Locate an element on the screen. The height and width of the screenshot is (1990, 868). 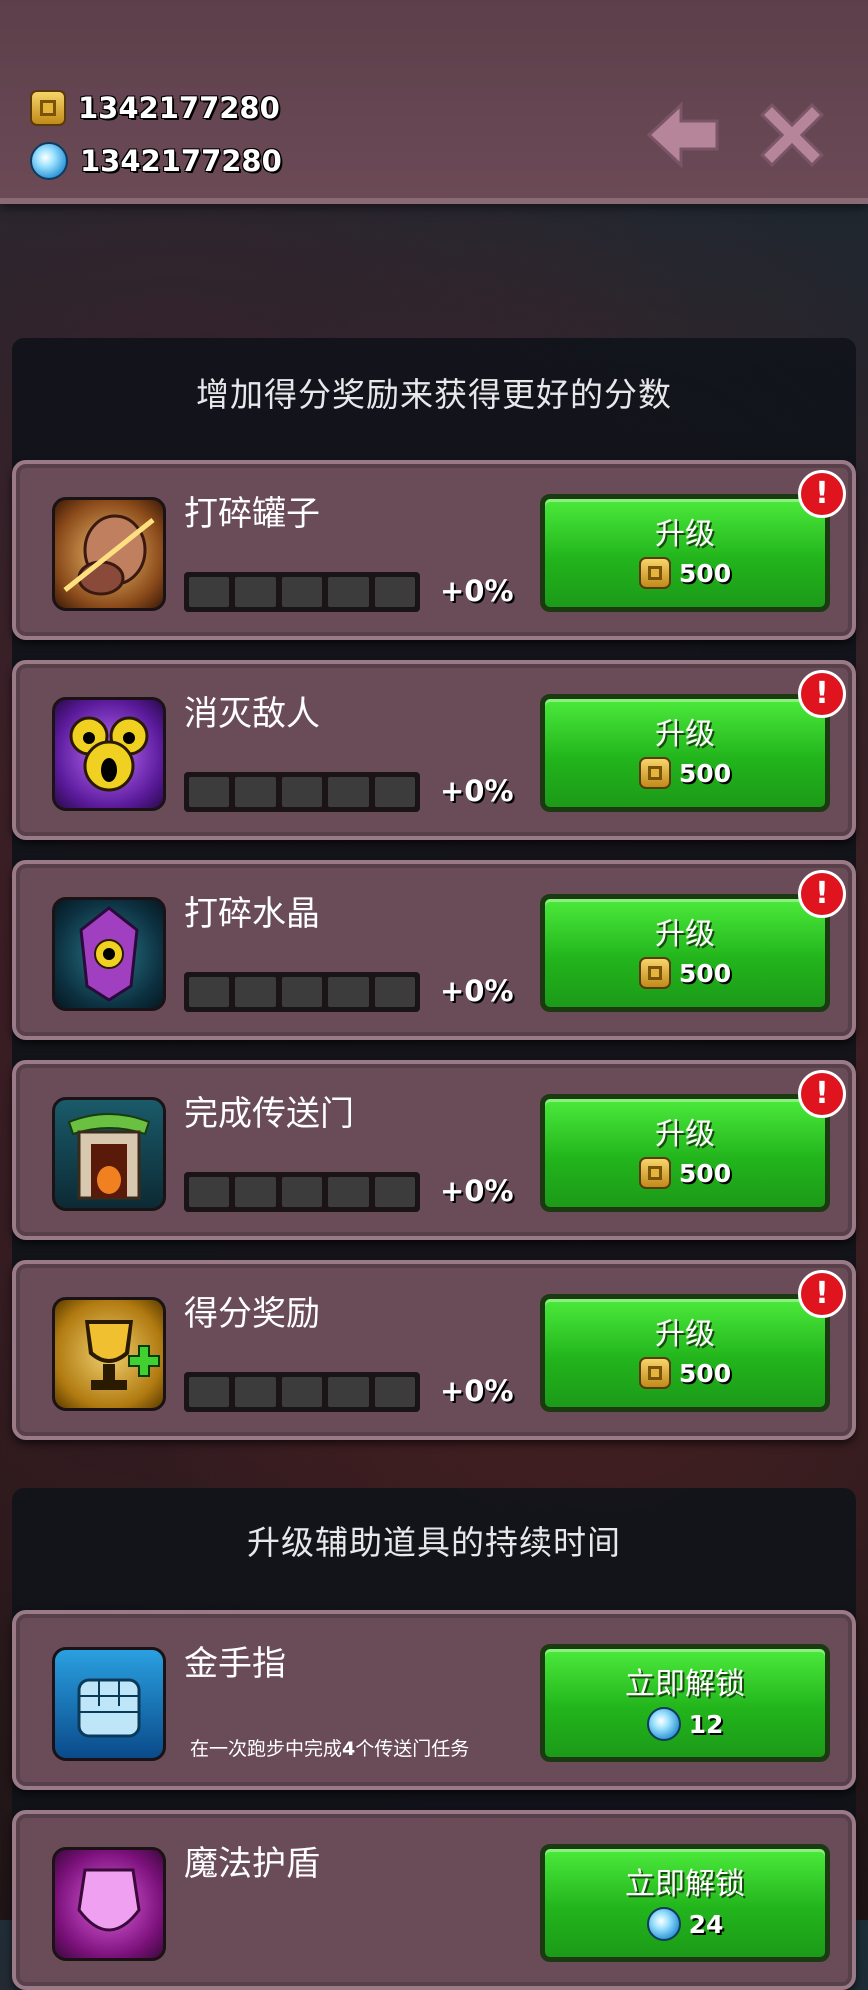
section-title-score: 增加得分奖励来获得更好的分数 is located at coordinates (434, 394).